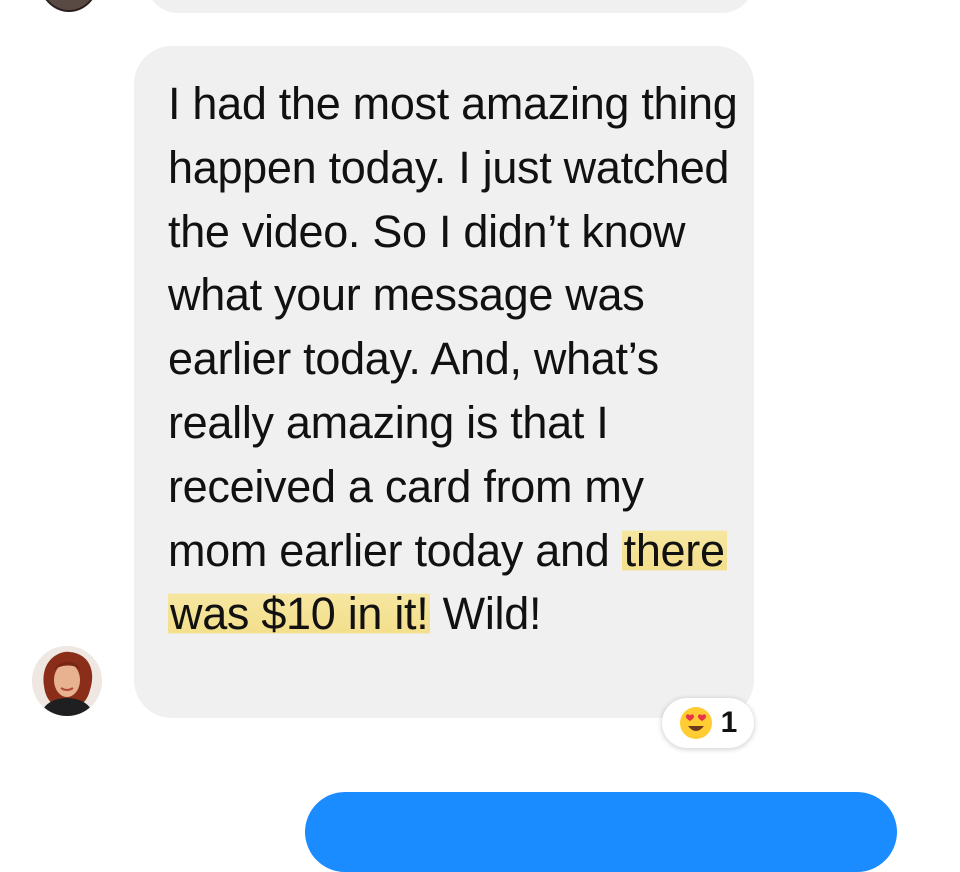 This screenshot has width=960, height=872. I want to click on reaction-badge: 1, so click(708, 723).